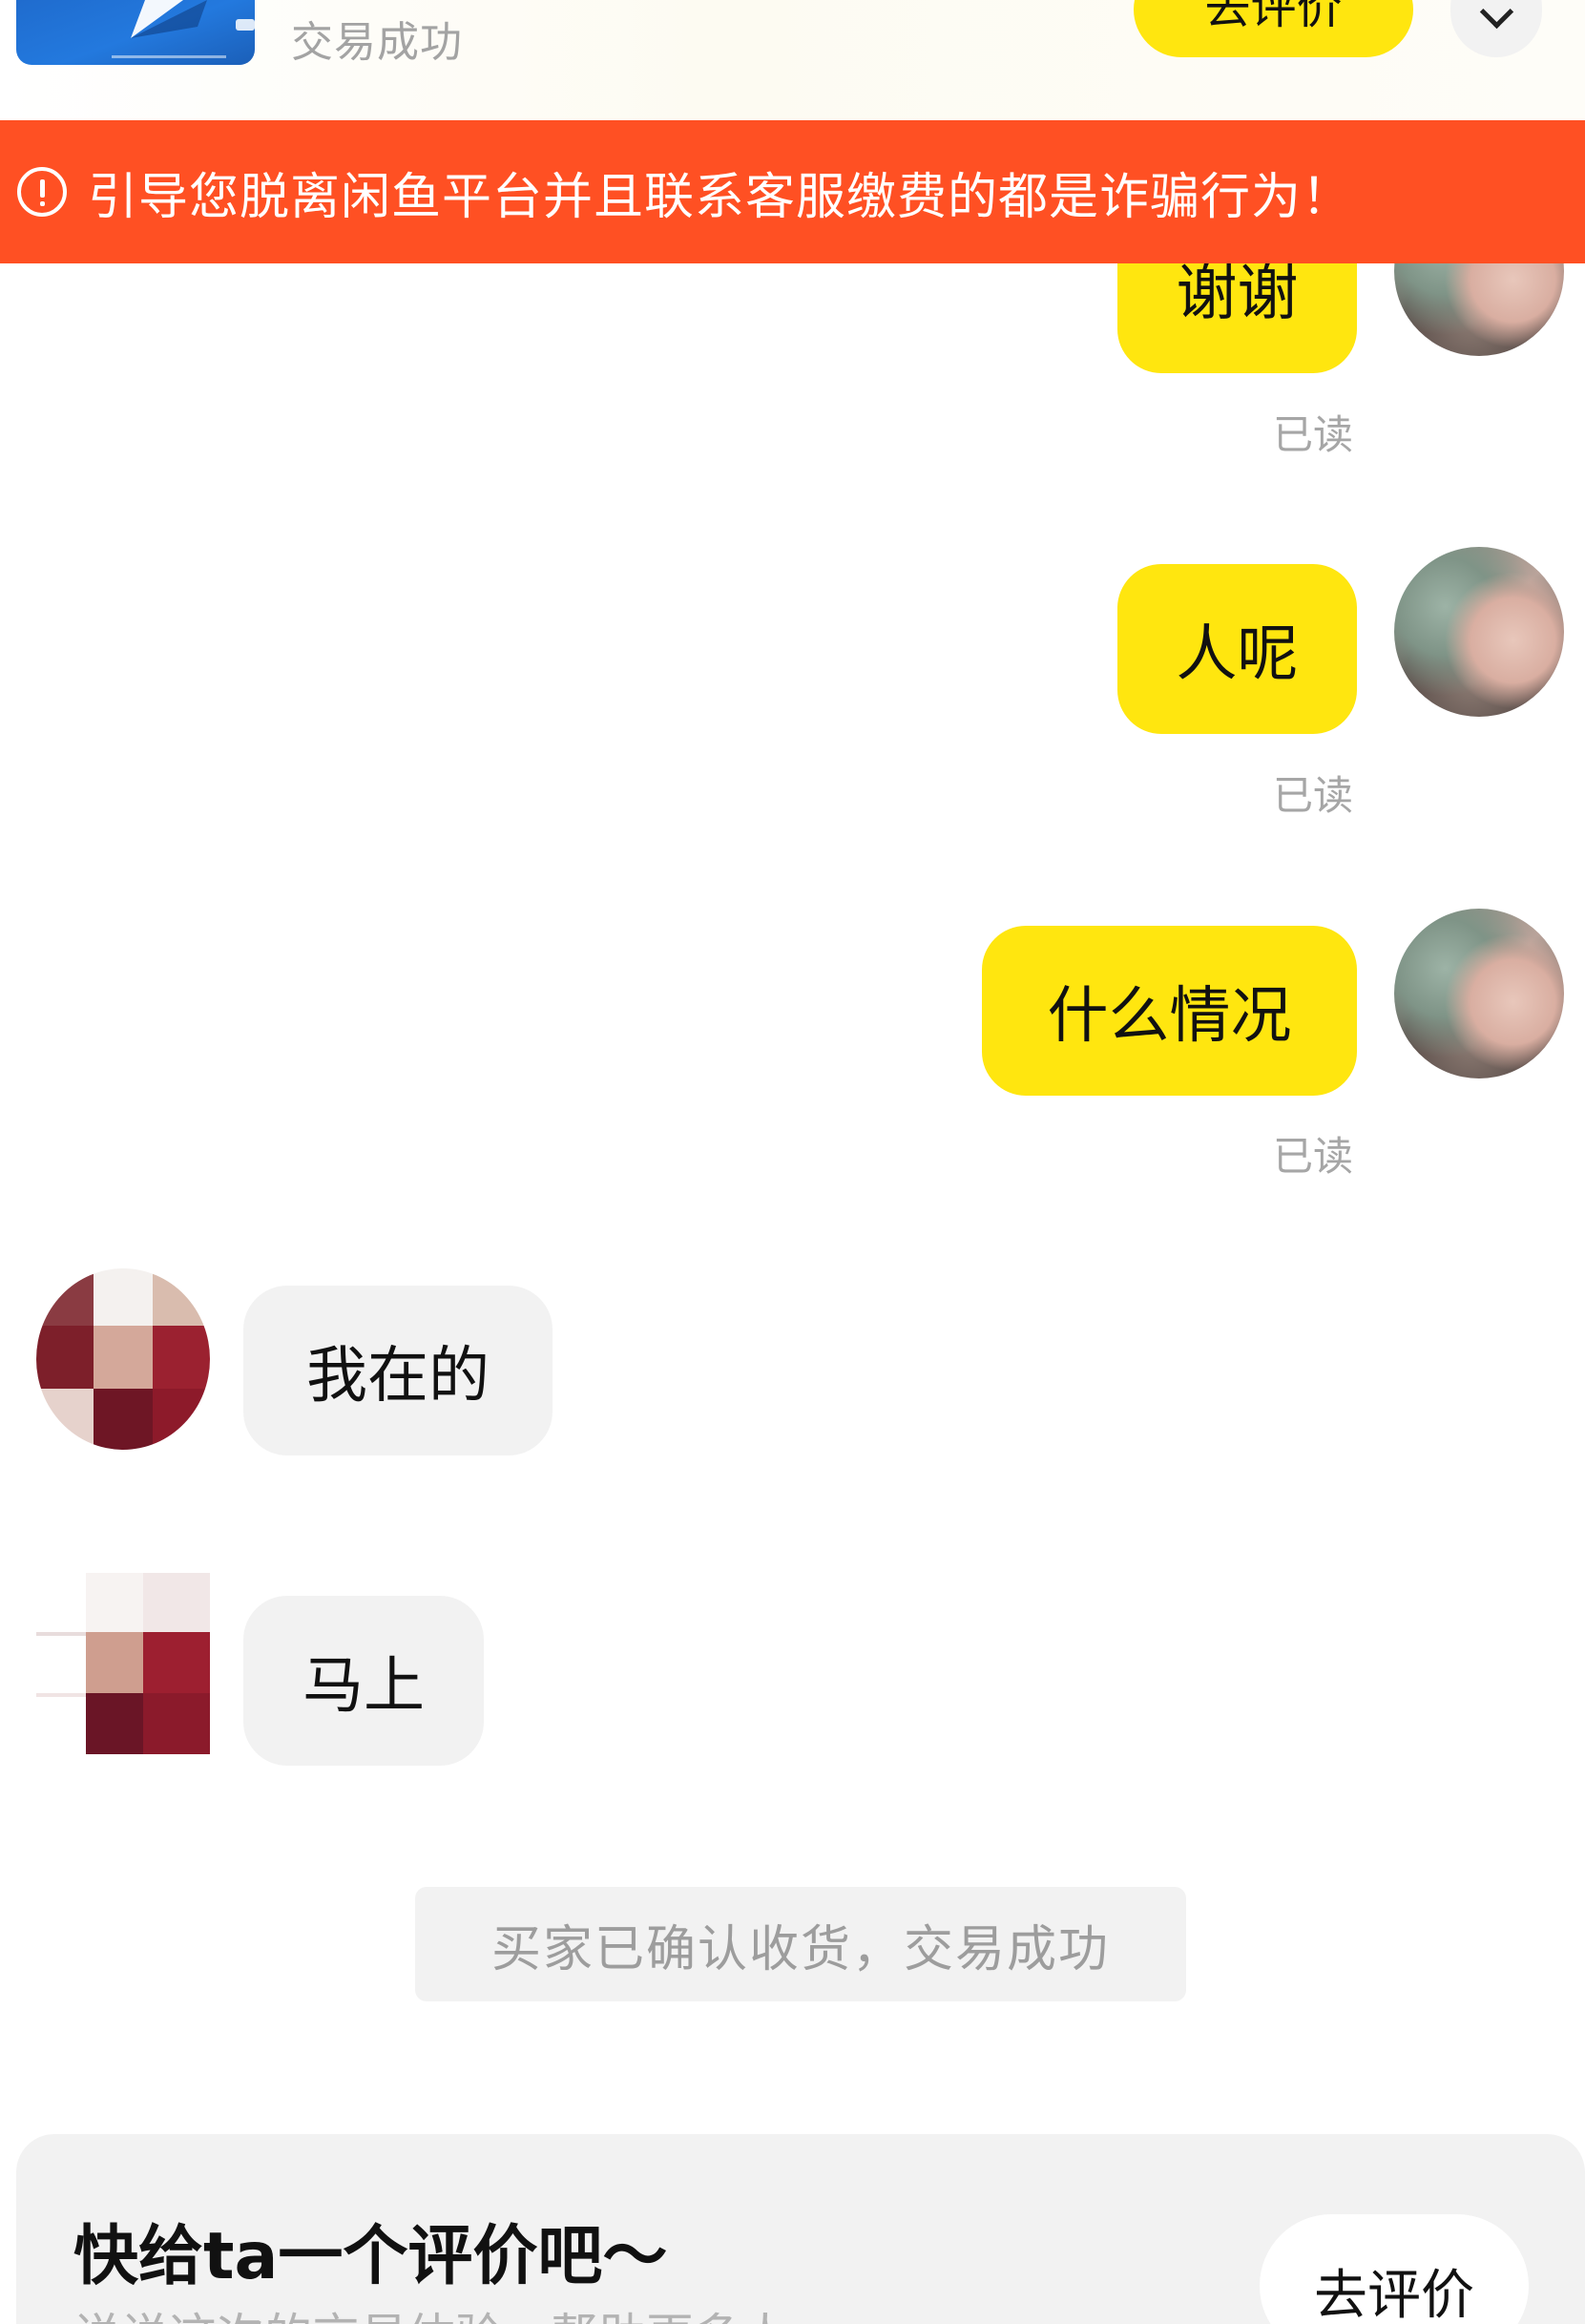  What do you see at coordinates (792, 60) in the screenshot?
I see `order-summary-bar: 交易成功 去评价` at bounding box center [792, 60].